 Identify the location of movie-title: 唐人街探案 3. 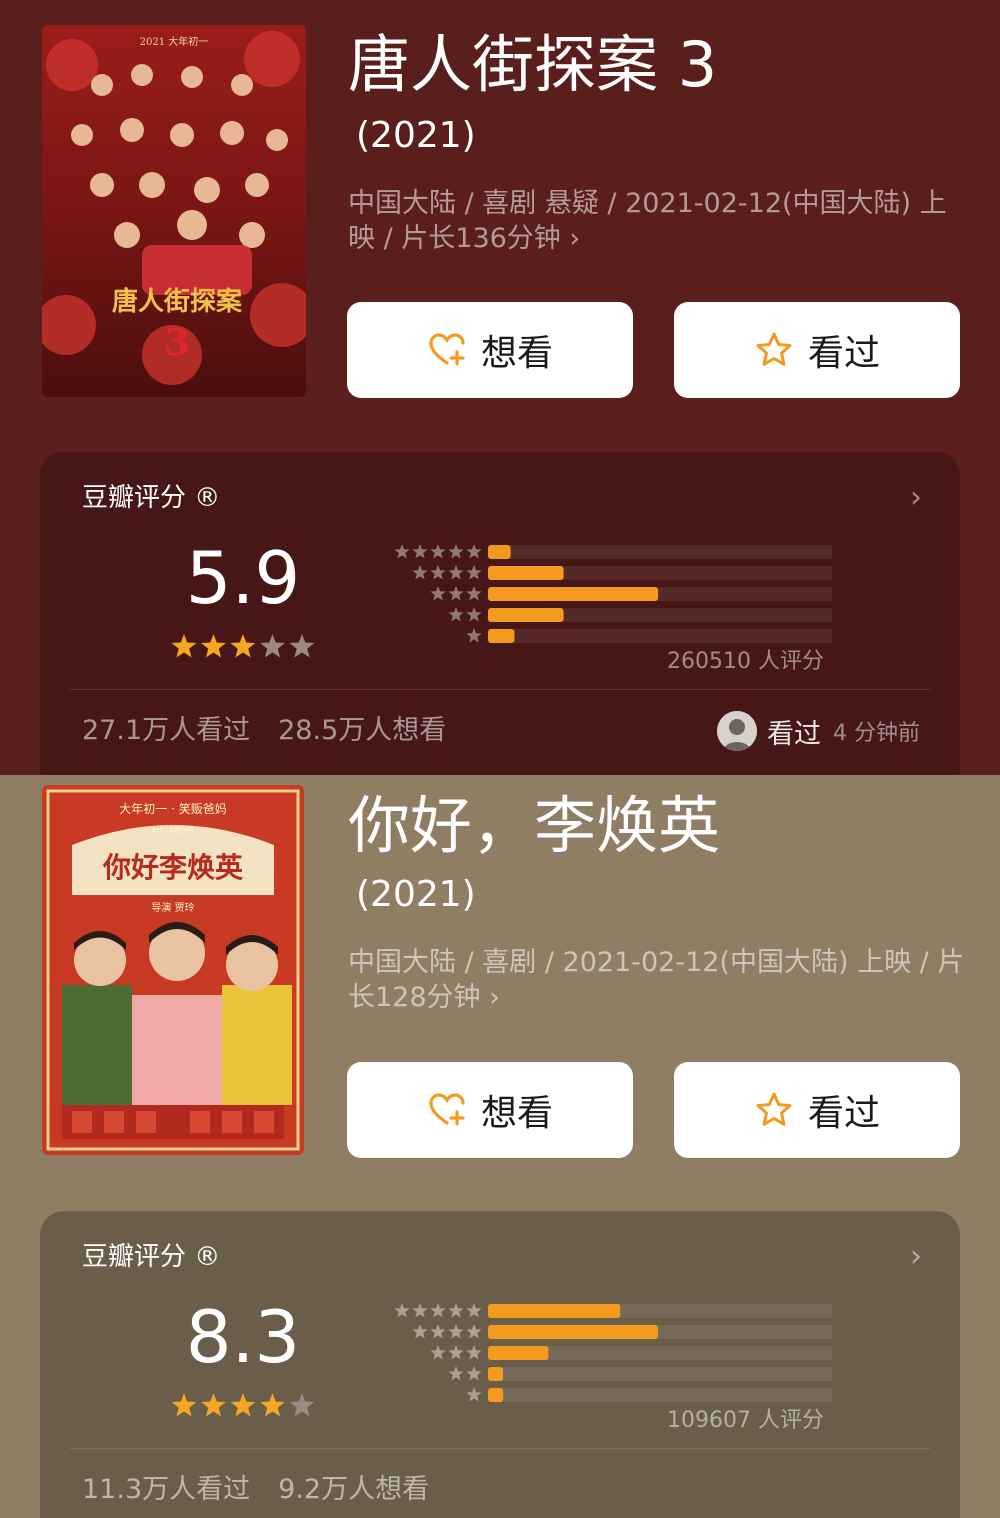
(533, 64).